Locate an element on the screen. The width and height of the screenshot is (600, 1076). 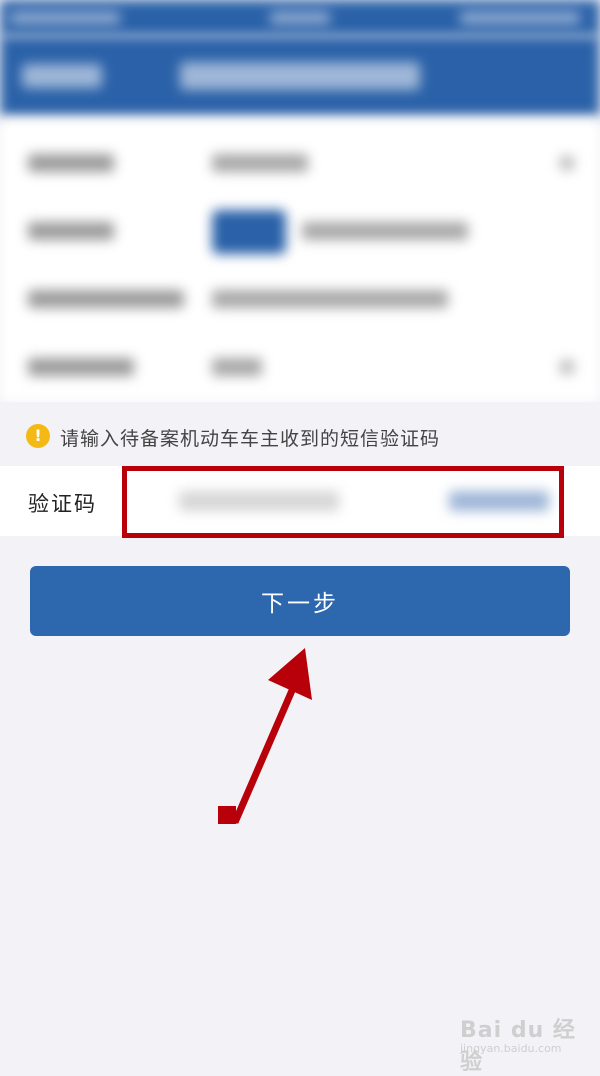
watermark-url: jingyan.baidu.com is located at coordinates (511, 1048).